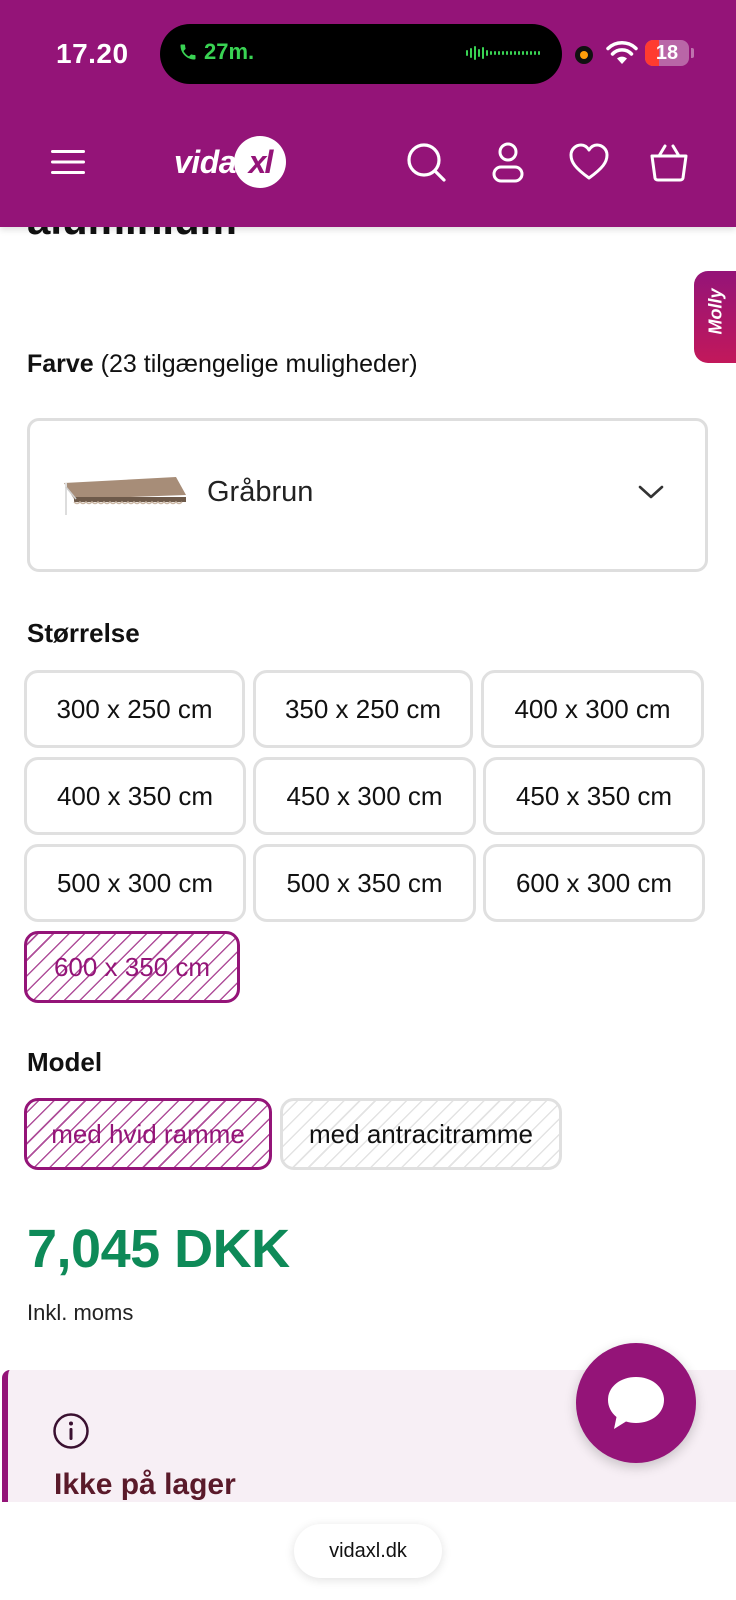 This screenshot has width=736, height=1600. Describe the element at coordinates (508, 162) in the screenshot. I see `account-icon` at that location.